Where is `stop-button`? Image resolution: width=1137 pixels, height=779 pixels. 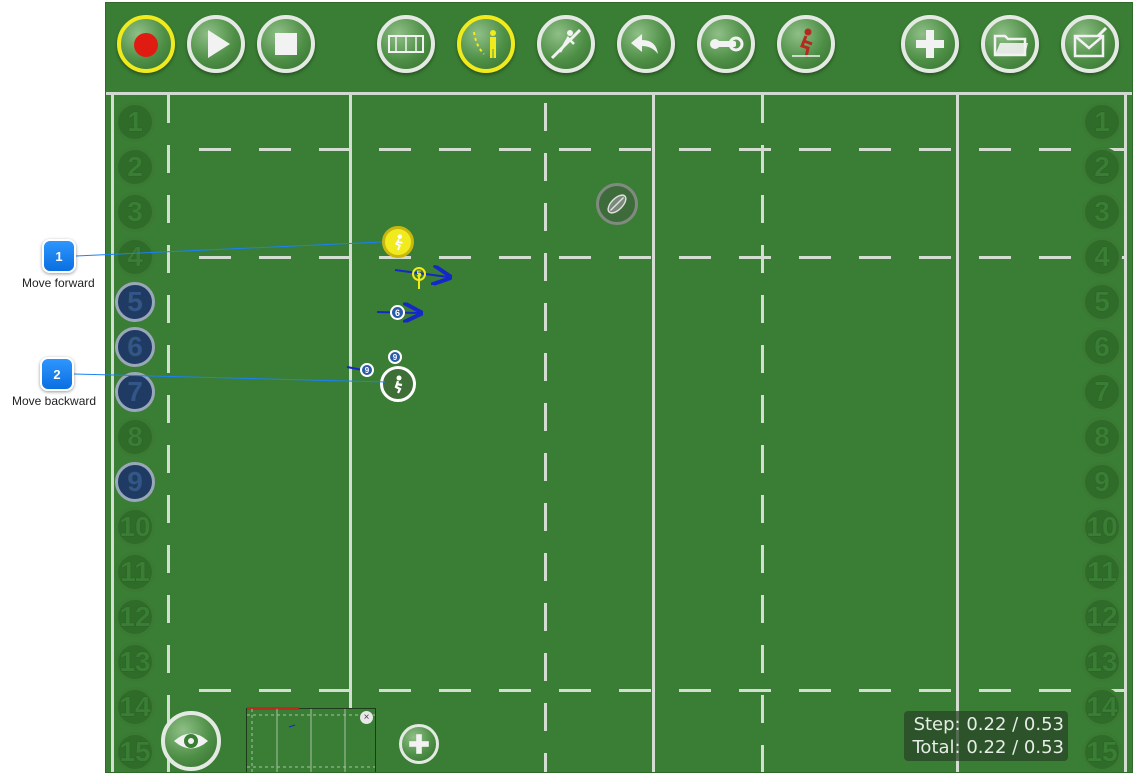
stop-button is located at coordinates (286, 44).